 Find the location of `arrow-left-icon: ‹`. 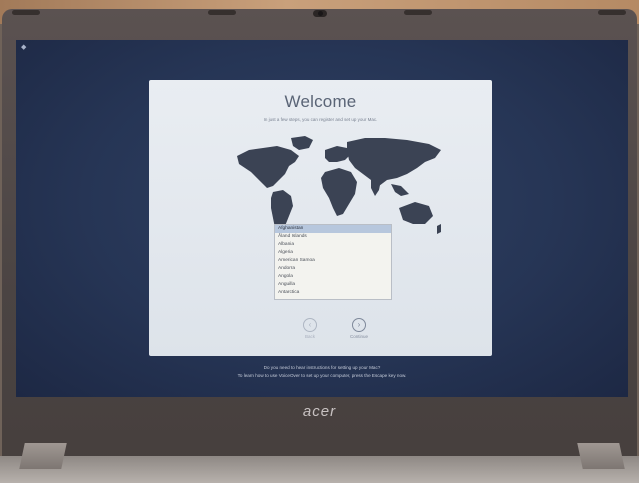

arrow-left-icon: ‹ is located at coordinates (310, 325).